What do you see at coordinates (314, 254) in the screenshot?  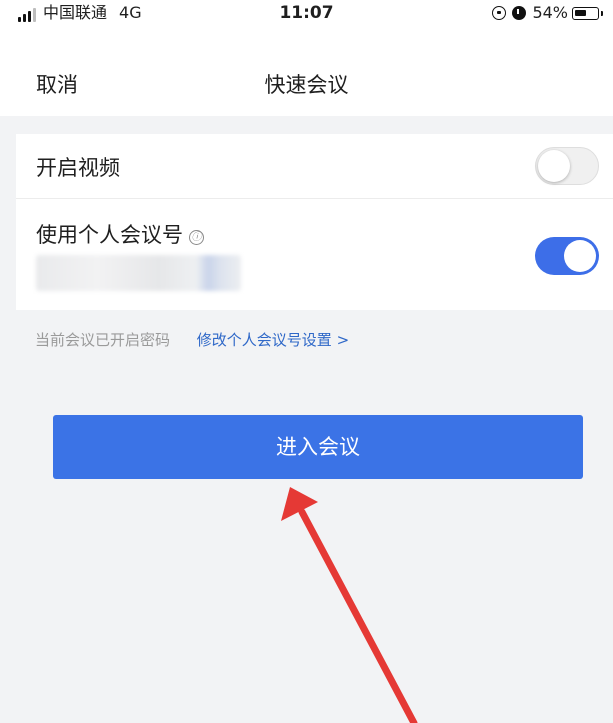 I see `personal-id-row: 使用个人会议号 ⓘ` at bounding box center [314, 254].